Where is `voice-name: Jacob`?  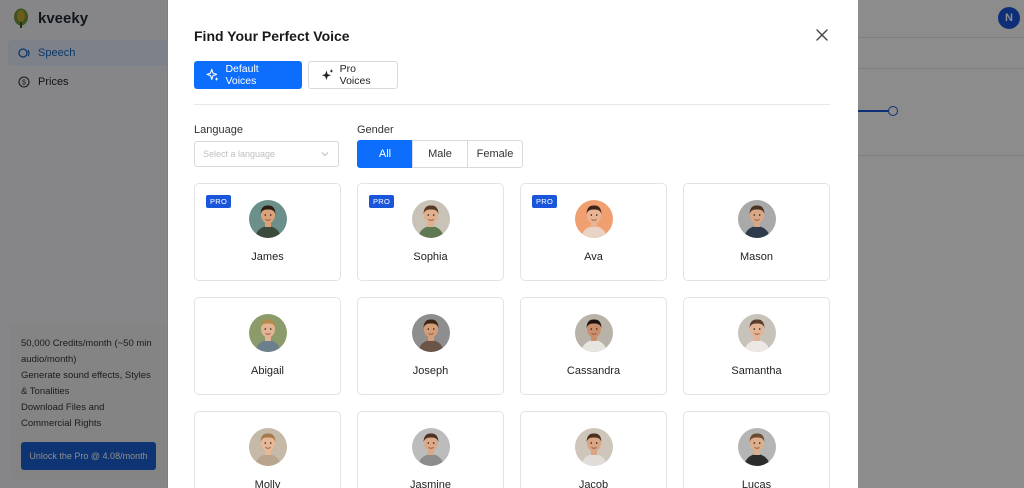
voice-name: Jacob is located at coordinates (593, 483).